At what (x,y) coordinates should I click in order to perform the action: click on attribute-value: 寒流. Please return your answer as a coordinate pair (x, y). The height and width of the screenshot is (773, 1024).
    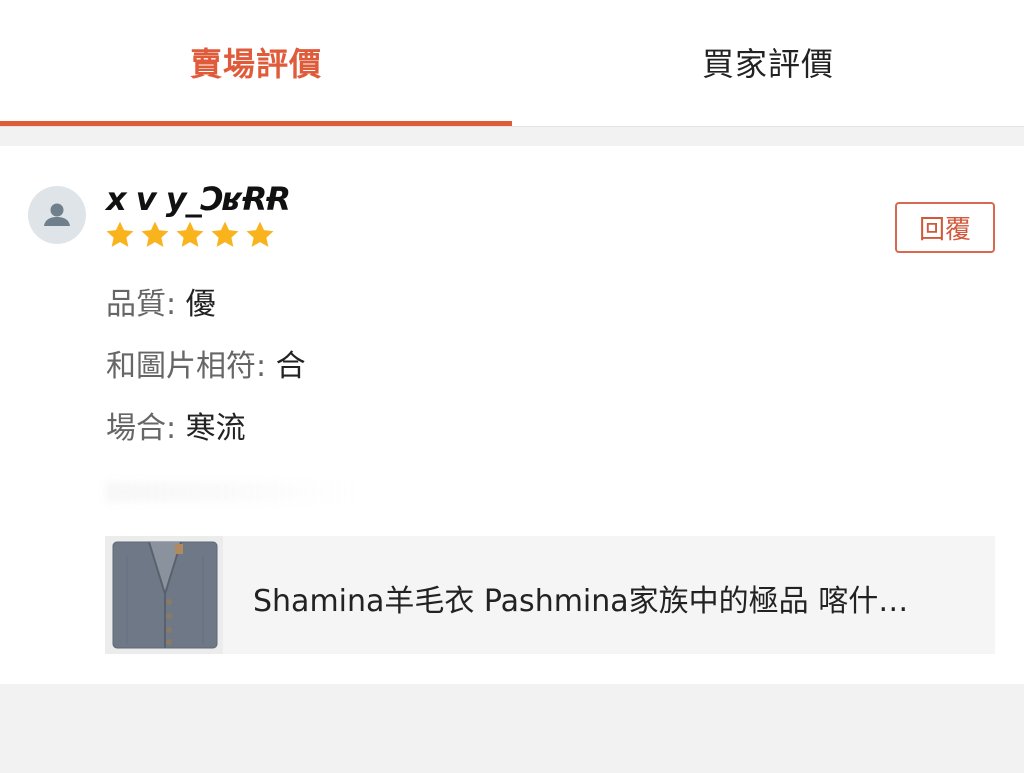
    Looking at the image, I should click on (215, 428).